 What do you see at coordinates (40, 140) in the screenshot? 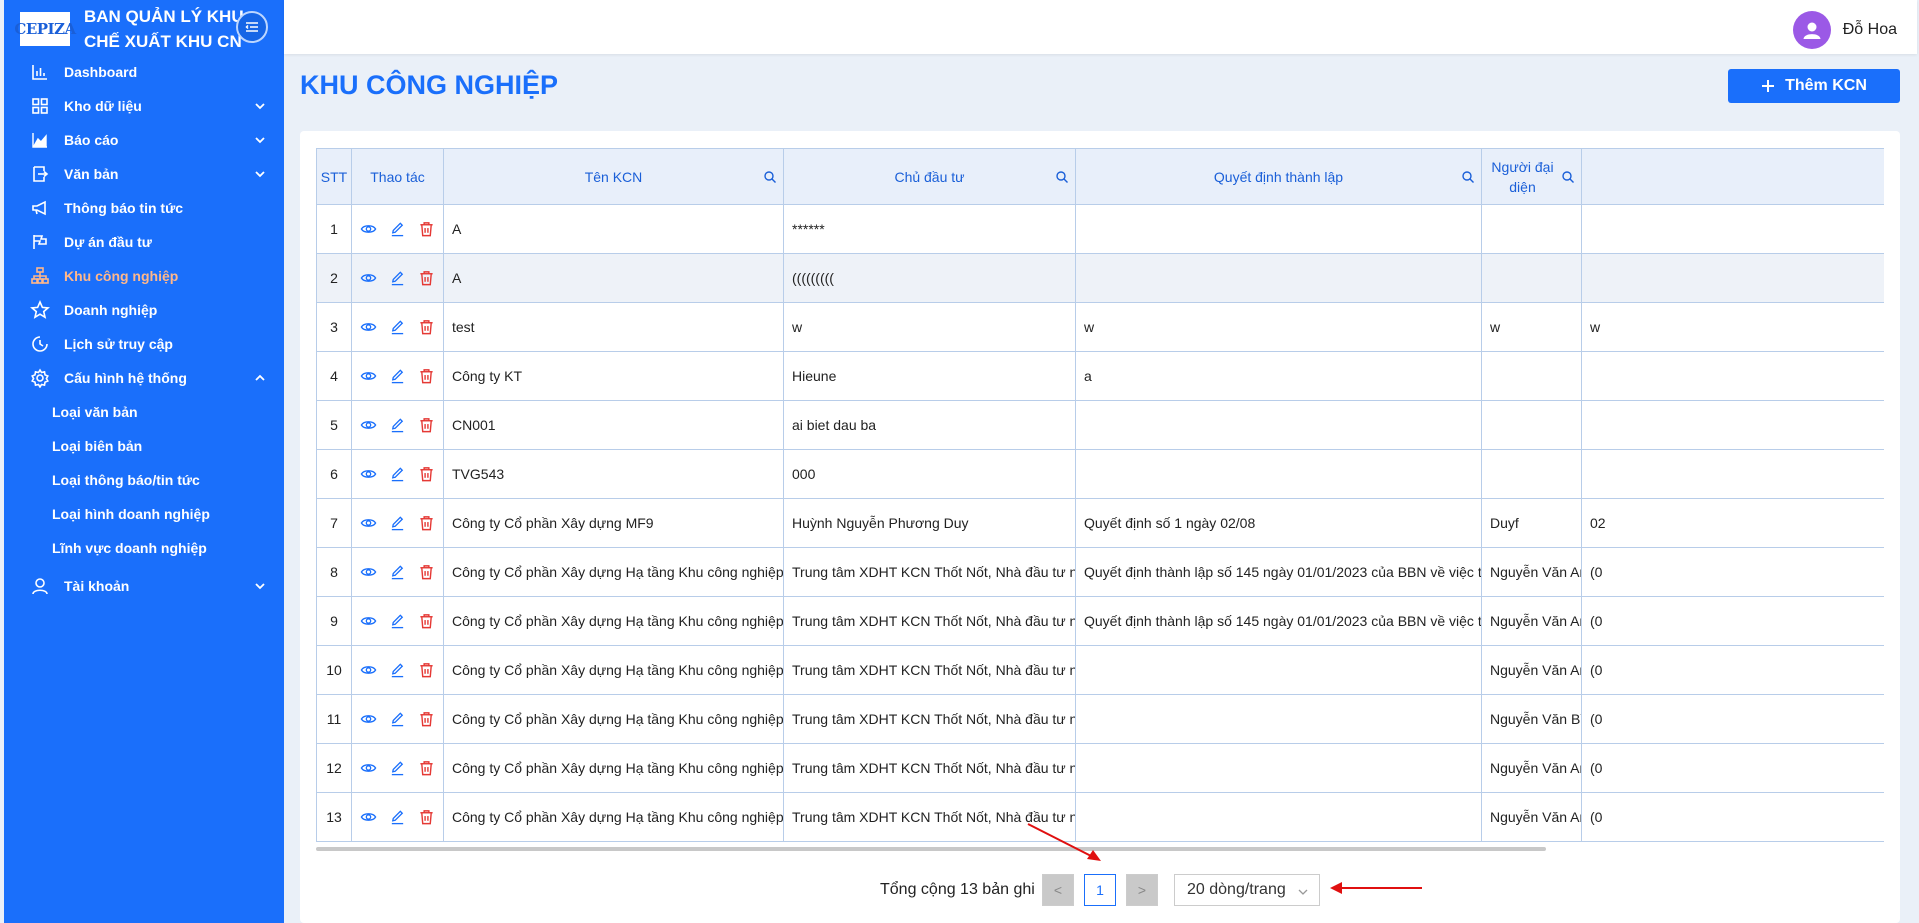
I see `area-chart-icon` at bounding box center [40, 140].